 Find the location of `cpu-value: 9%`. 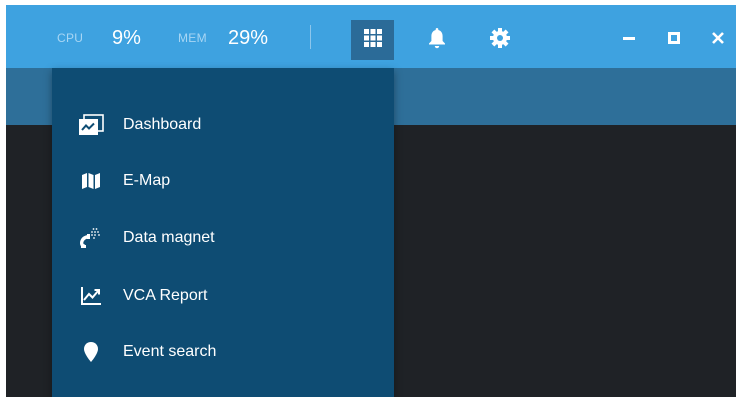

cpu-value: 9% is located at coordinates (126, 37).